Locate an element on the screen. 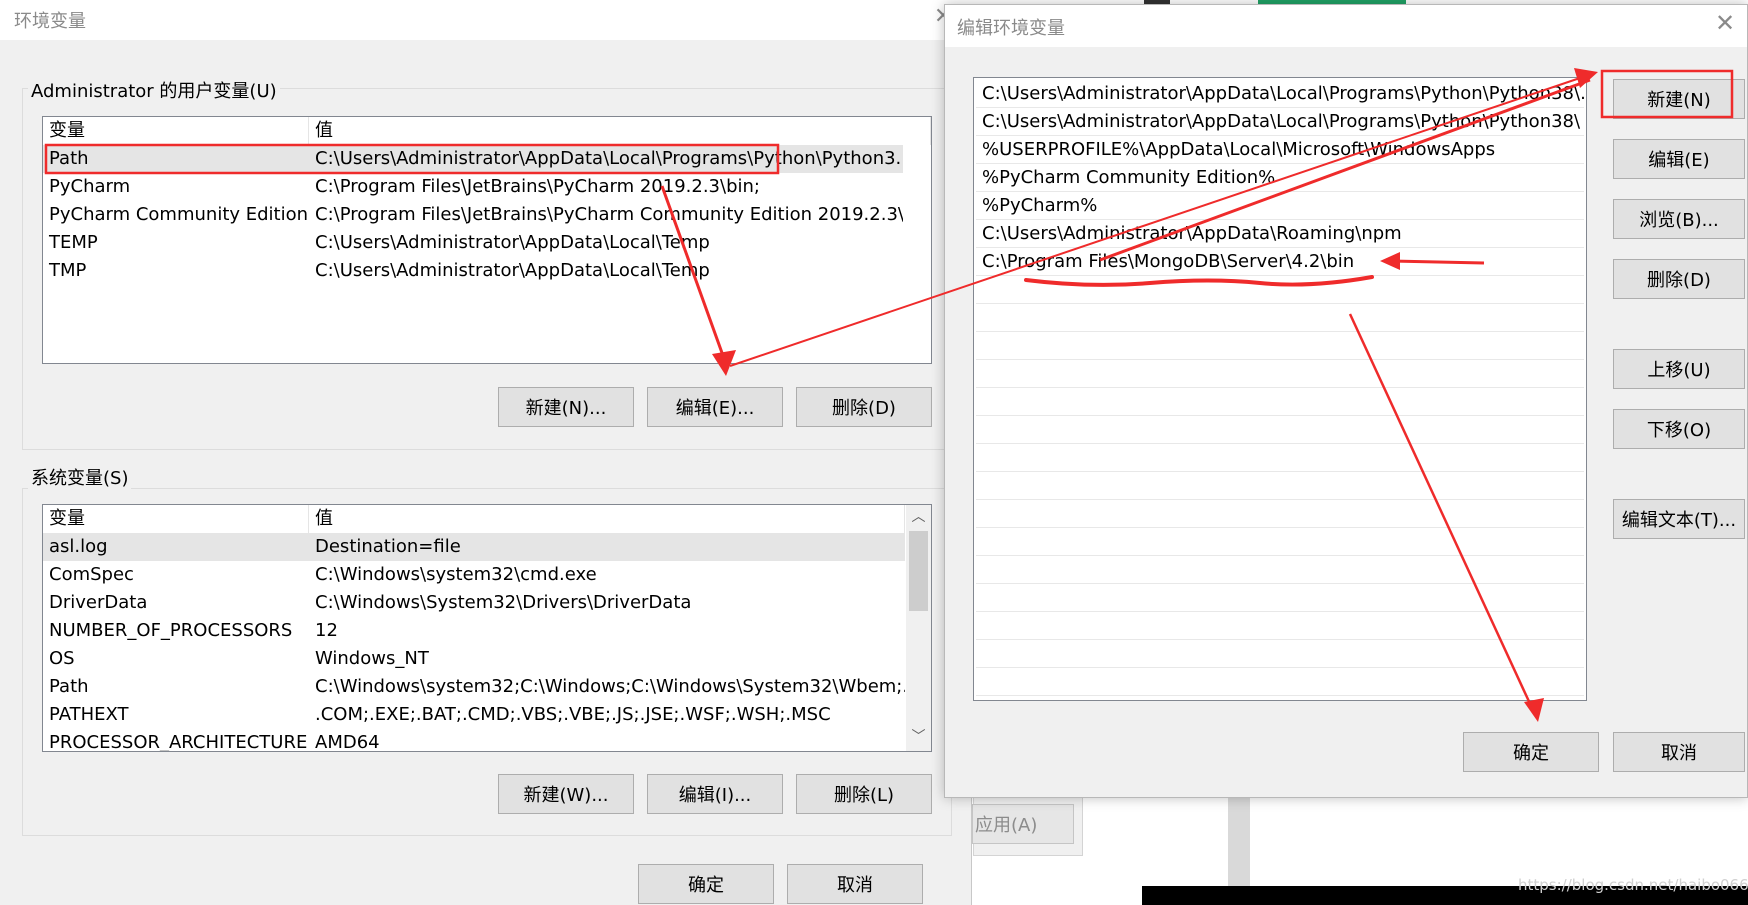 The image size is (1748, 905). row-variable: OS is located at coordinates (62, 658).